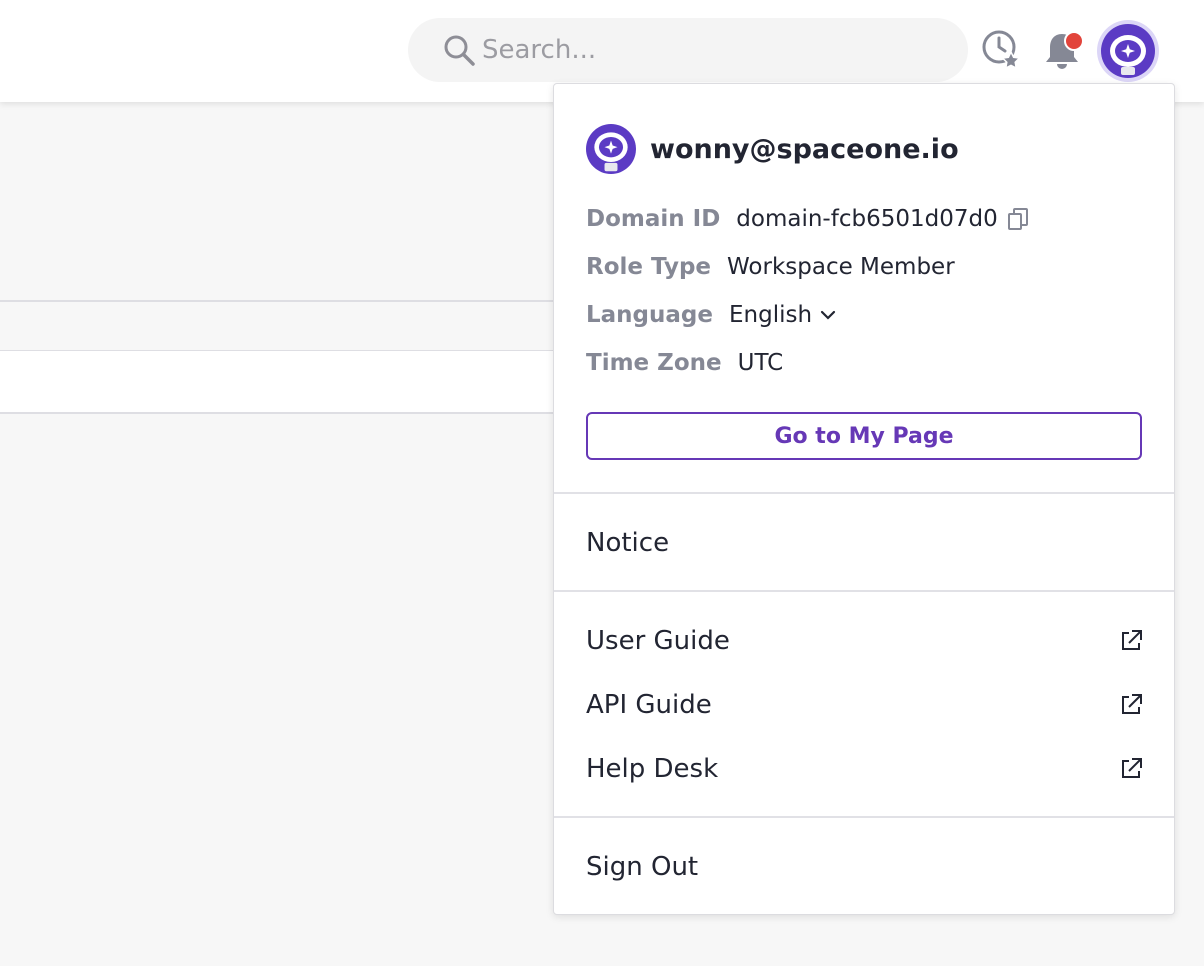 Image resolution: width=1204 pixels, height=966 pixels. What do you see at coordinates (760, 363) in the screenshot?
I see `time-zone-value: UTC` at bounding box center [760, 363].